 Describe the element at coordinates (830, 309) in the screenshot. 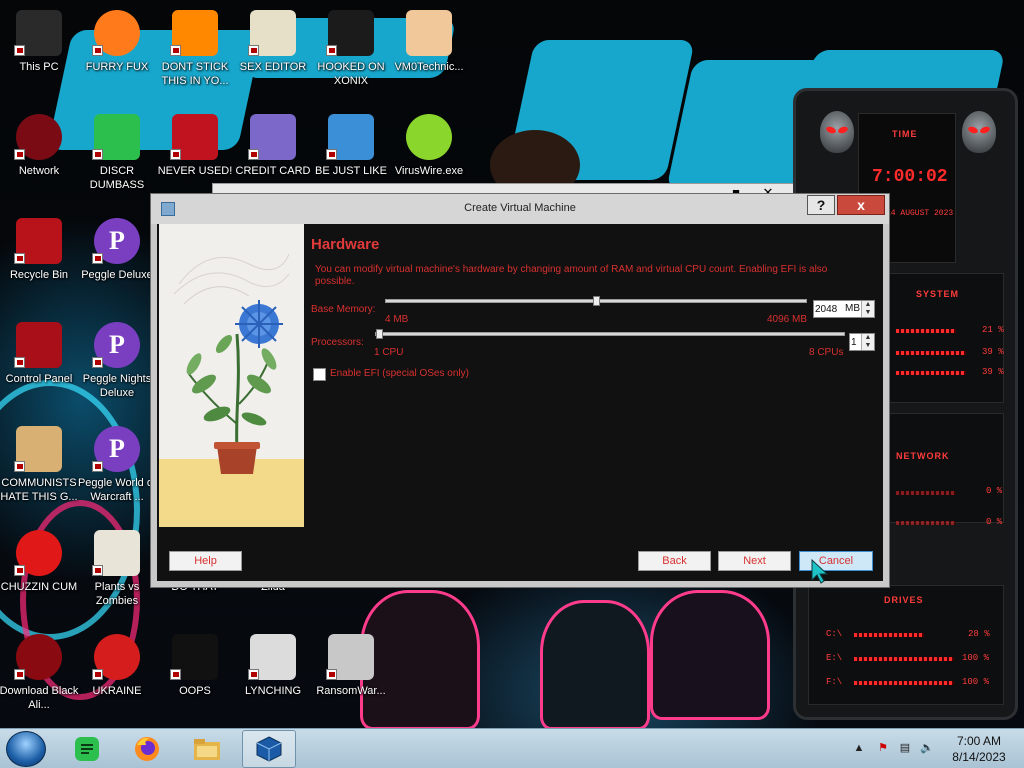

I see `base-memory-input` at that location.